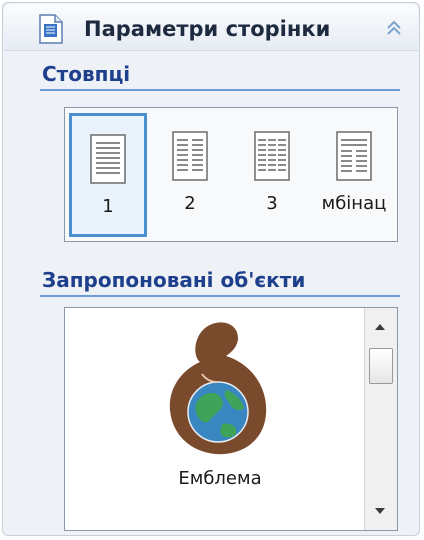 This screenshot has height=540, width=424. Describe the element at coordinates (190, 156) in the screenshot. I see `two-columns-page-icon` at that location.